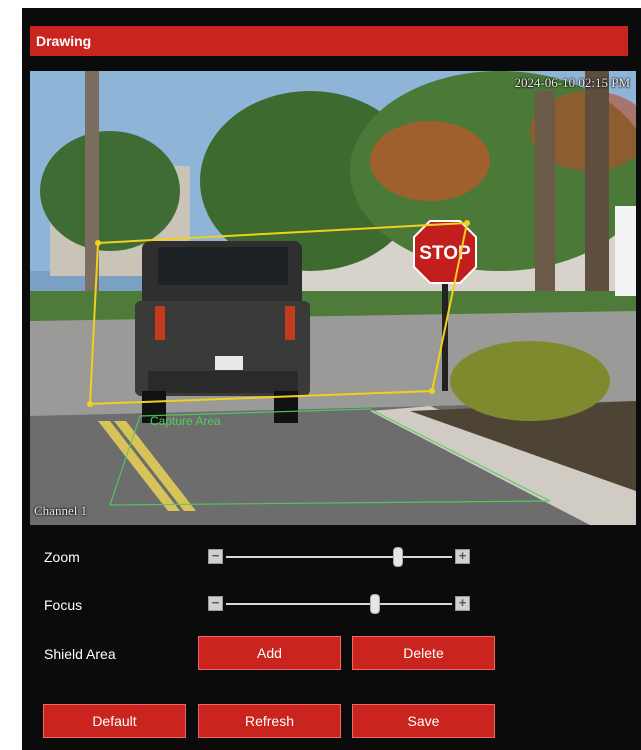 Image resolution: width=641 pixels, height=750 pixels. I want to click on panel-title: Drawing, so click(329, 41).